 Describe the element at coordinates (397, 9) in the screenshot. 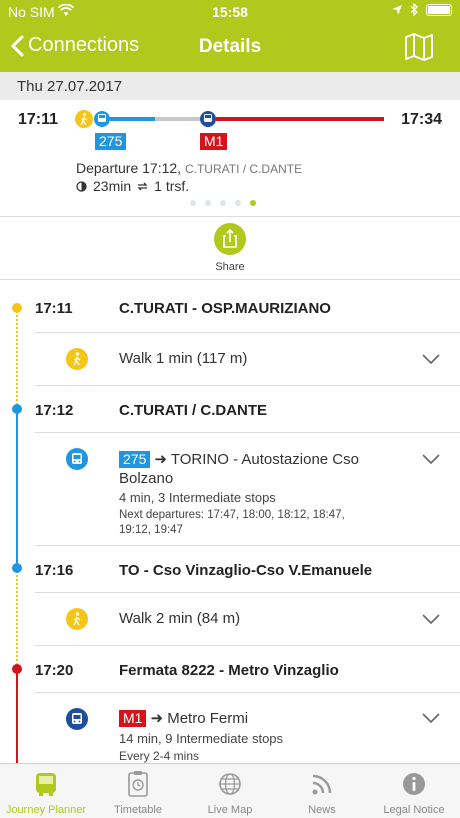

I see `location-icon` at that location.